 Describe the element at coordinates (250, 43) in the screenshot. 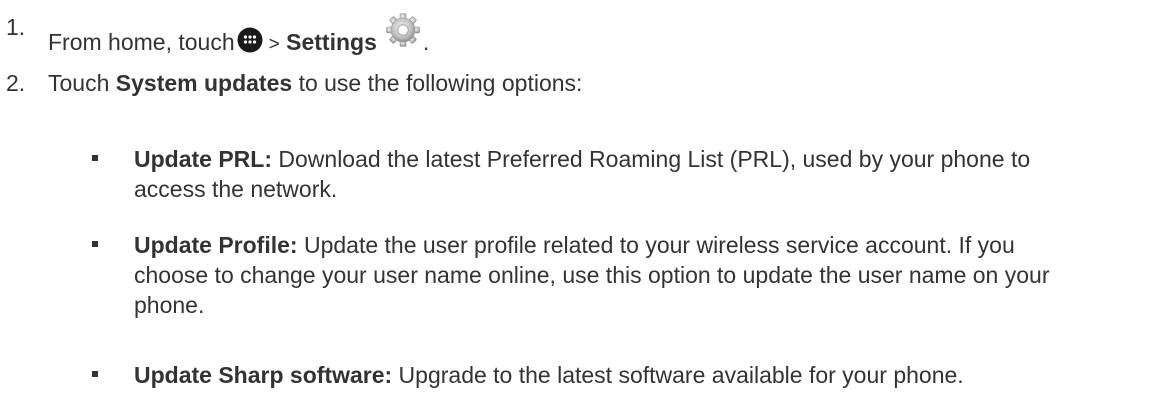

I see `apps-icon` at that location.